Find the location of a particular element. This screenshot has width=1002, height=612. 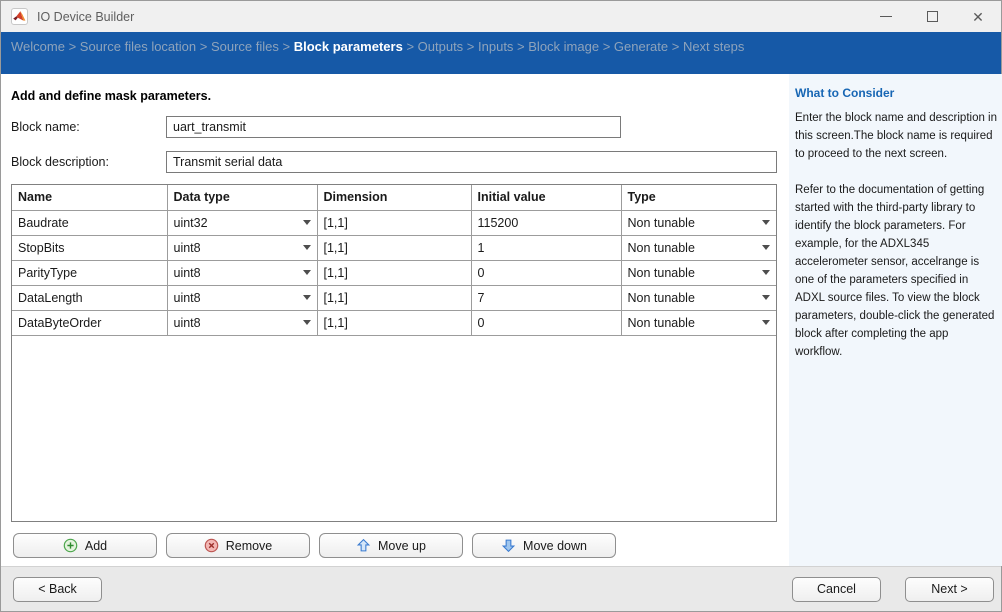

cell-data-type-dropdown-value: uint8 is located at coordinates (187, 322).